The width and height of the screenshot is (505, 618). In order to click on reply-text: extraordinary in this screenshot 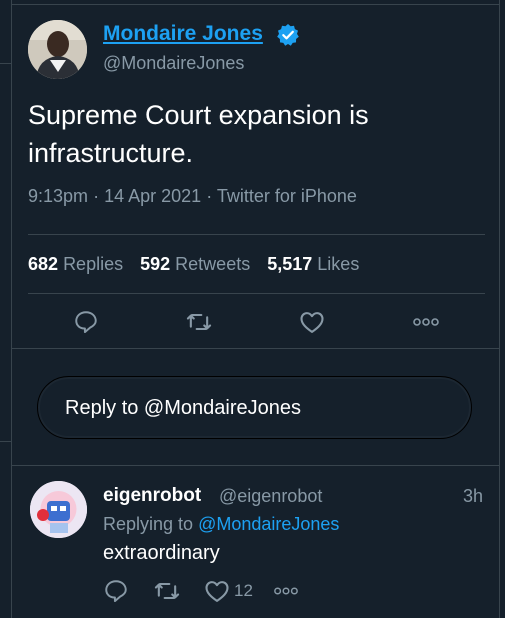, I will do `click(161, 553)`.